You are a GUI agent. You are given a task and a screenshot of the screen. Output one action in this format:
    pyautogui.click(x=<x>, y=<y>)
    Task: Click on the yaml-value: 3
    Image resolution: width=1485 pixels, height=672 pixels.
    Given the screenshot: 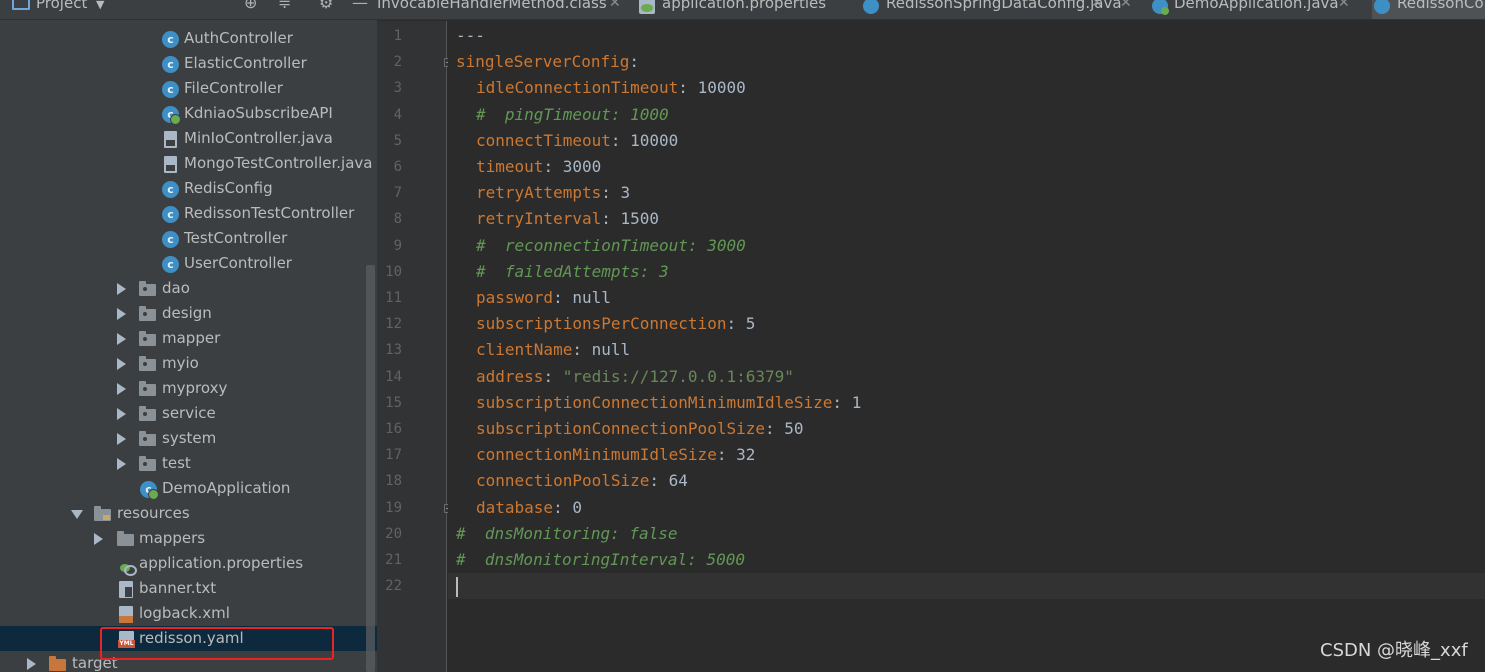 What is the action you would take?
    pyautogui.click(x=625, y=193)
    